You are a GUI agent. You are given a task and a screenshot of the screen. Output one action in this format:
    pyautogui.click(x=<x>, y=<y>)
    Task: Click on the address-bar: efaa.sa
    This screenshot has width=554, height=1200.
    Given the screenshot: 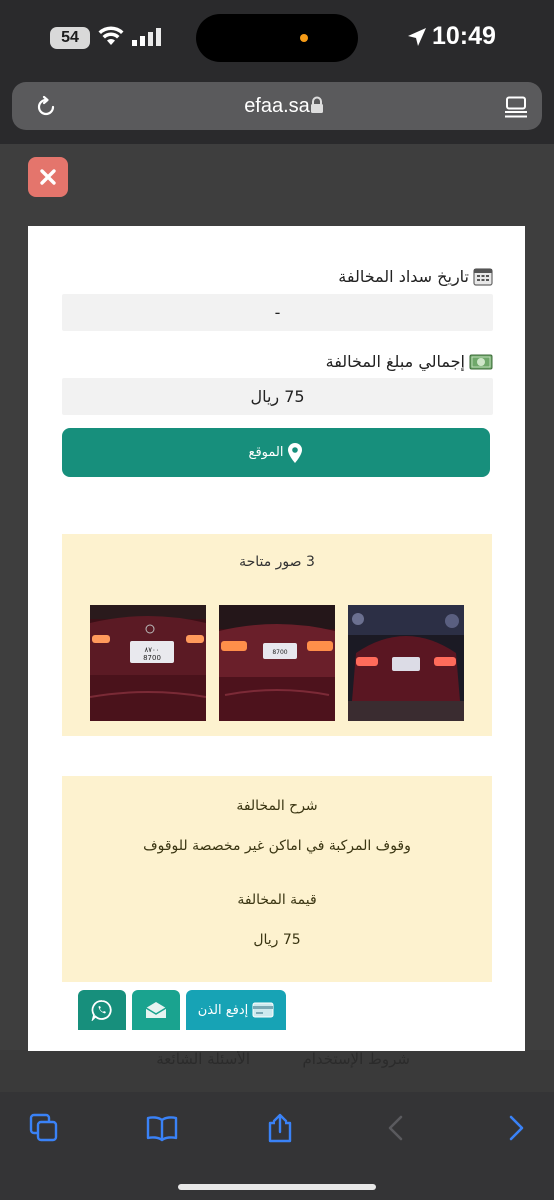 What is the action you would take?
    pyautogui.click(x=277, y=106)
    